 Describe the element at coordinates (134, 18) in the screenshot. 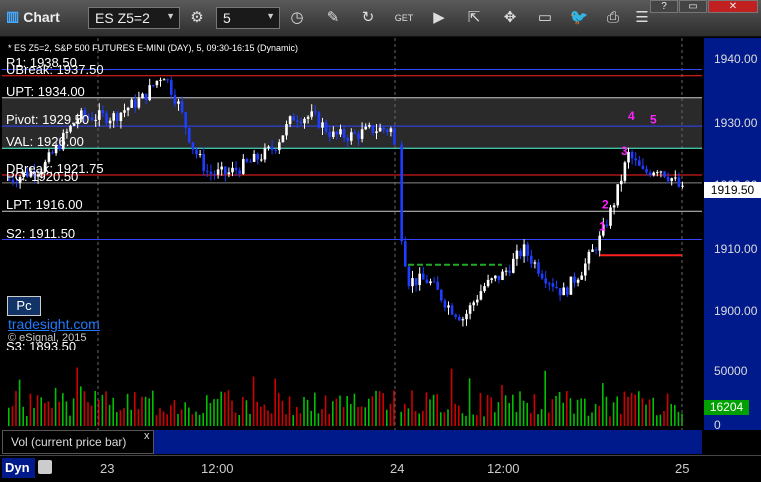

I see `symbol-input: ES Z5=2 ▼` at that location.